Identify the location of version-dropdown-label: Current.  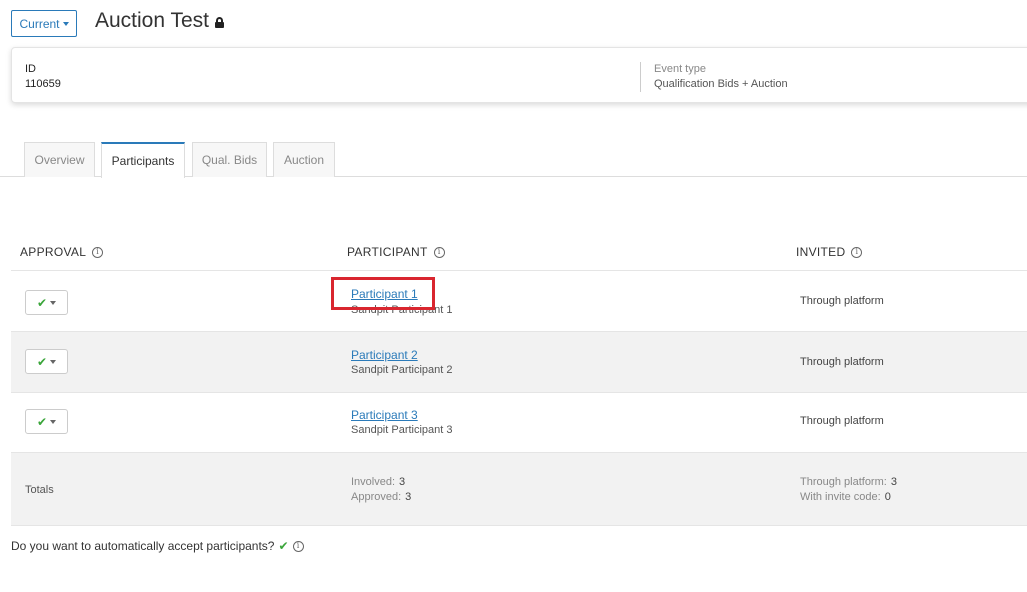
(39, 23).